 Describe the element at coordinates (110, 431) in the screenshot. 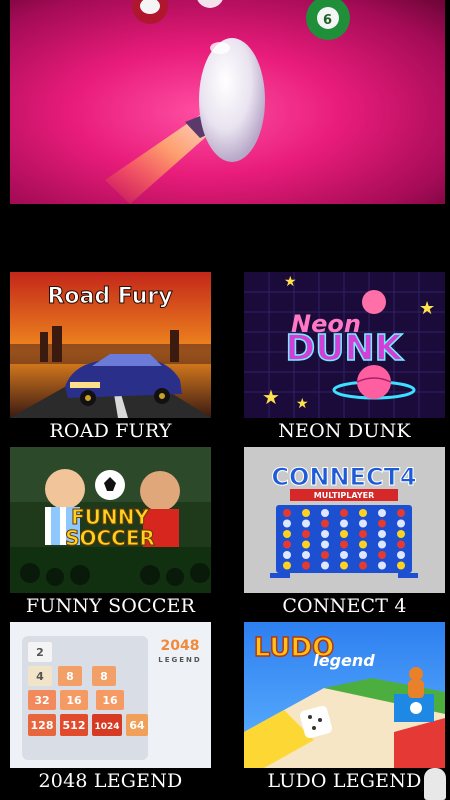

I see `game-title-road-fury: ROAD FURY` at that location.